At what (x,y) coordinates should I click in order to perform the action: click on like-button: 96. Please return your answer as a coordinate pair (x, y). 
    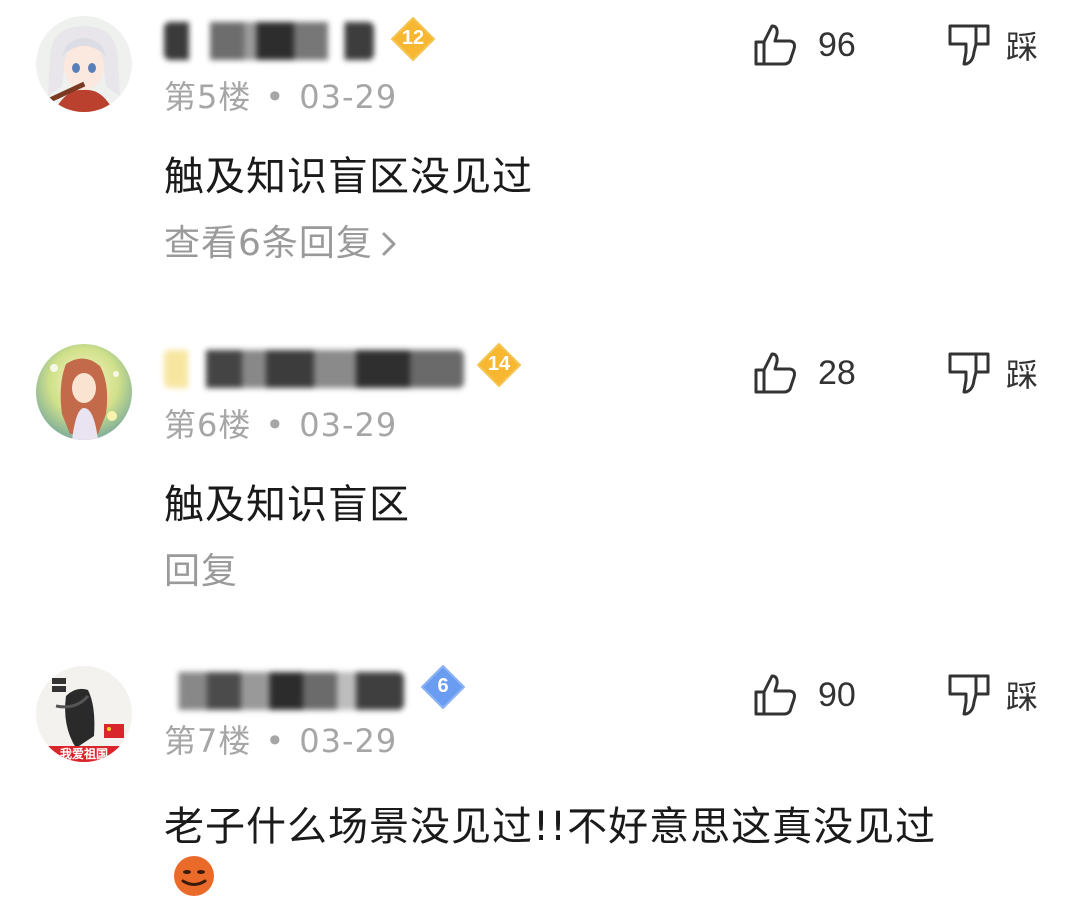
    Looking at the image, I should click on (804, 45).